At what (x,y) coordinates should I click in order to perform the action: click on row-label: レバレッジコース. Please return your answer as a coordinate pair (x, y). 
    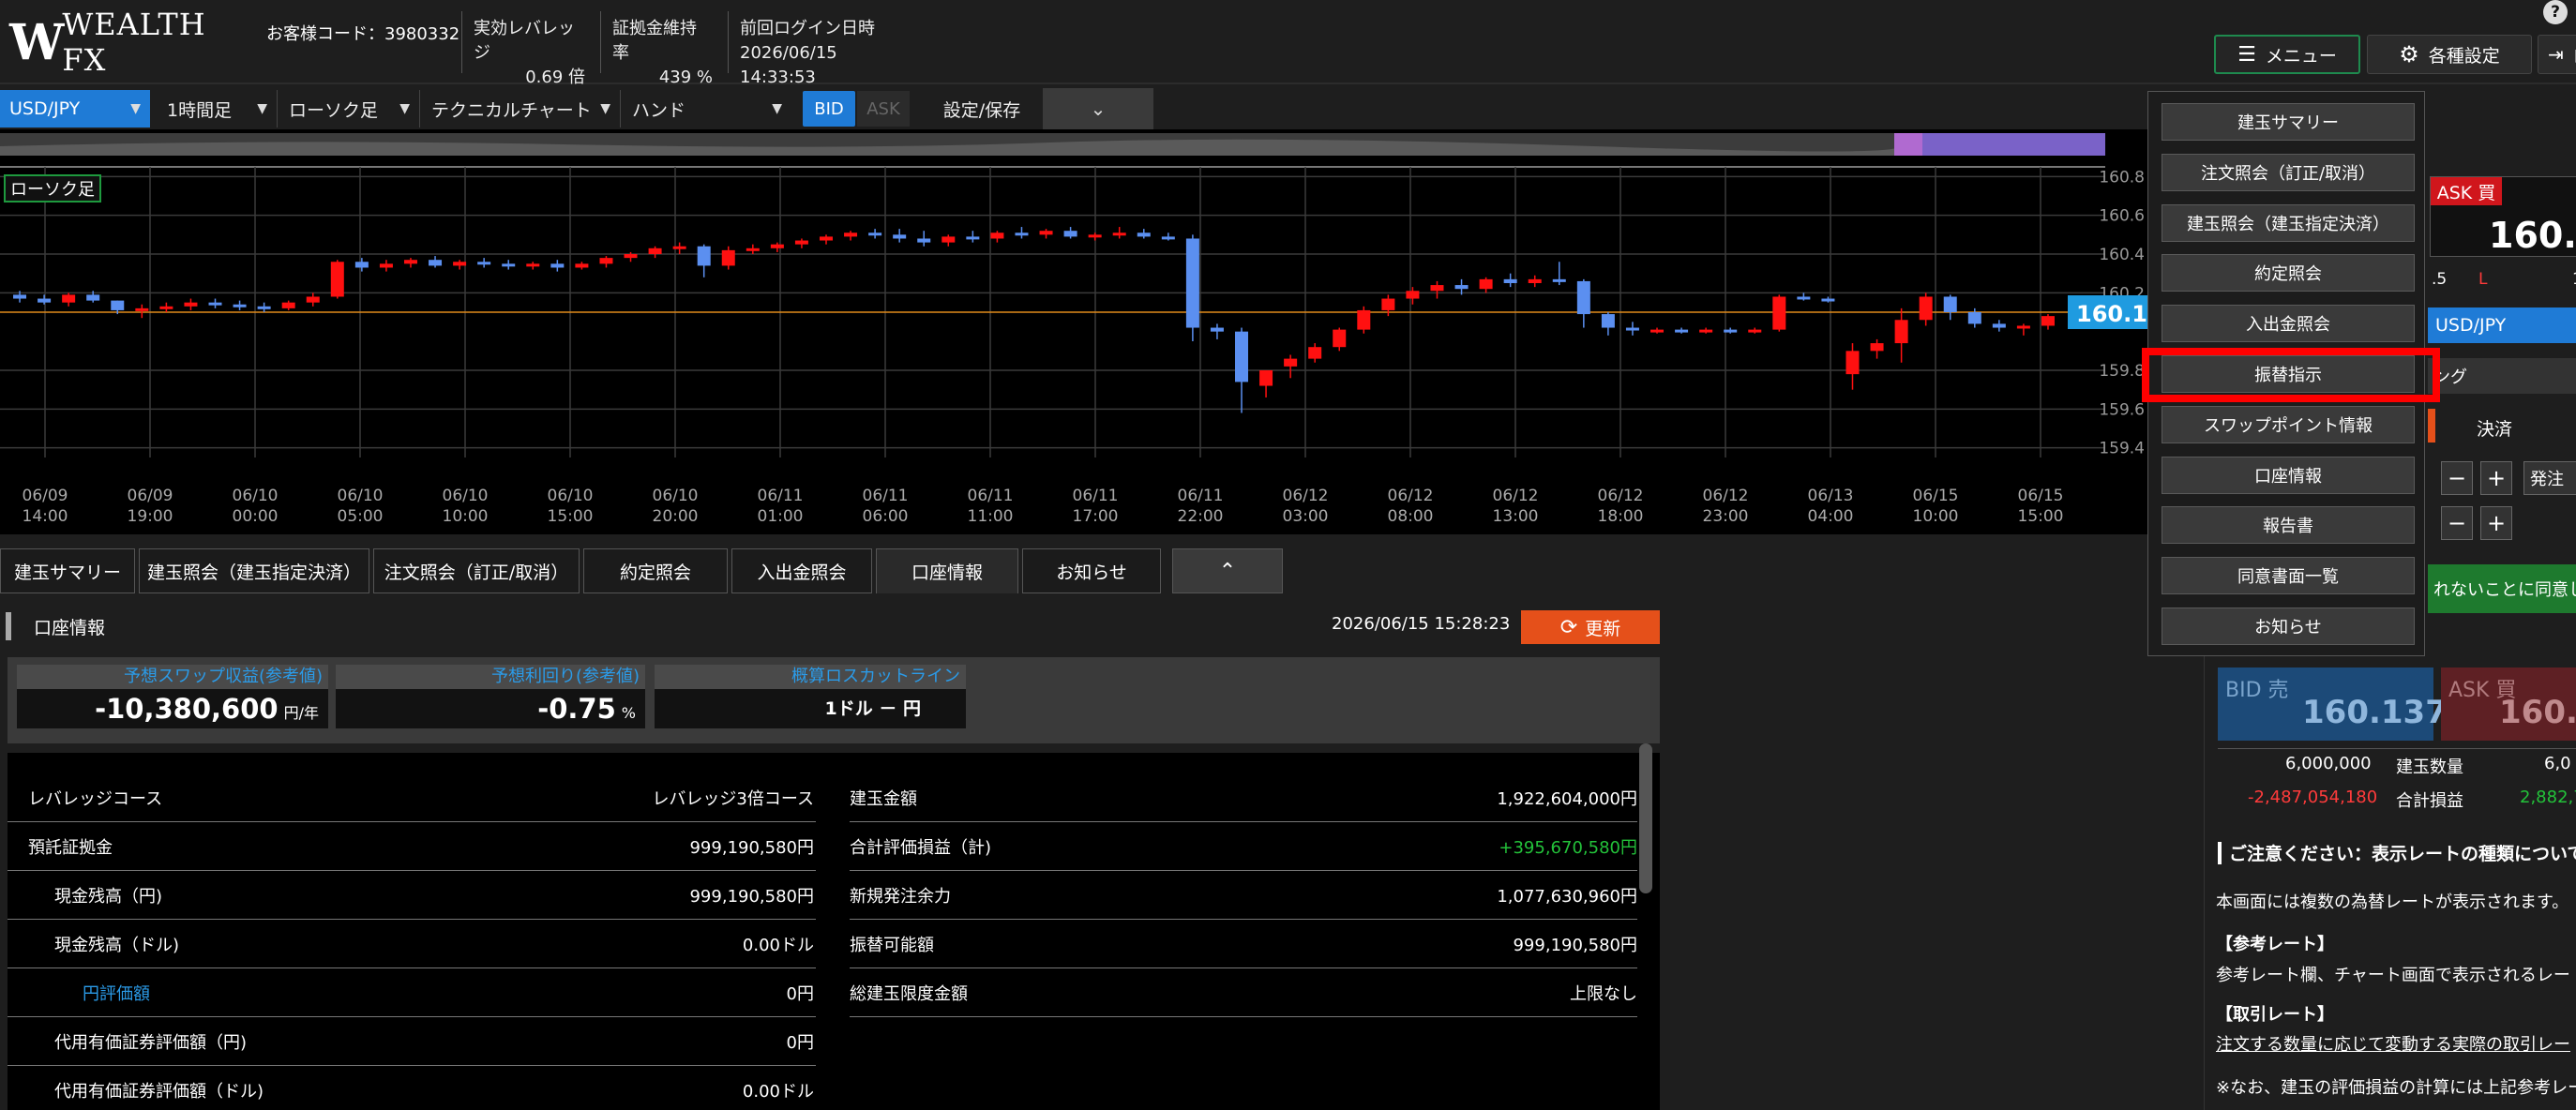
    Looking at the image, I should click on (95, 798).